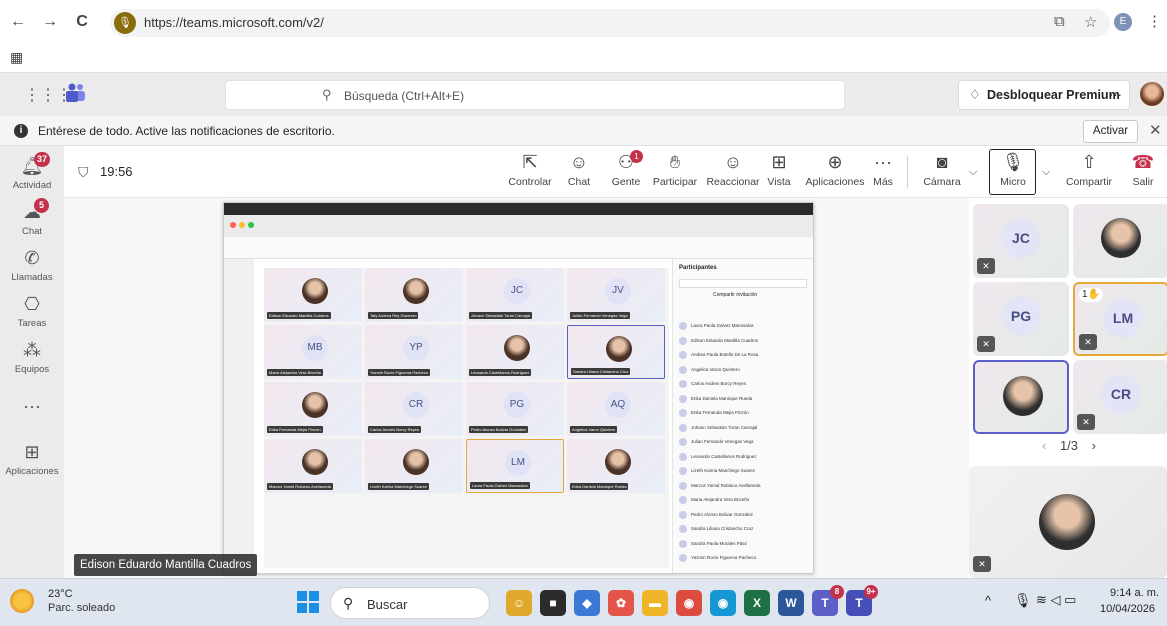 The height and width of the screenshot is (626, 1167). I want to click on close-icon: ✕, so click(1155, 130).